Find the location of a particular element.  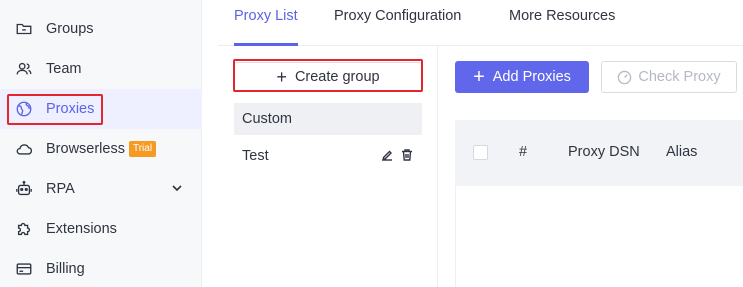

sidebar-item-browserless: Browserless Trial is located at coordinates (101, 149).